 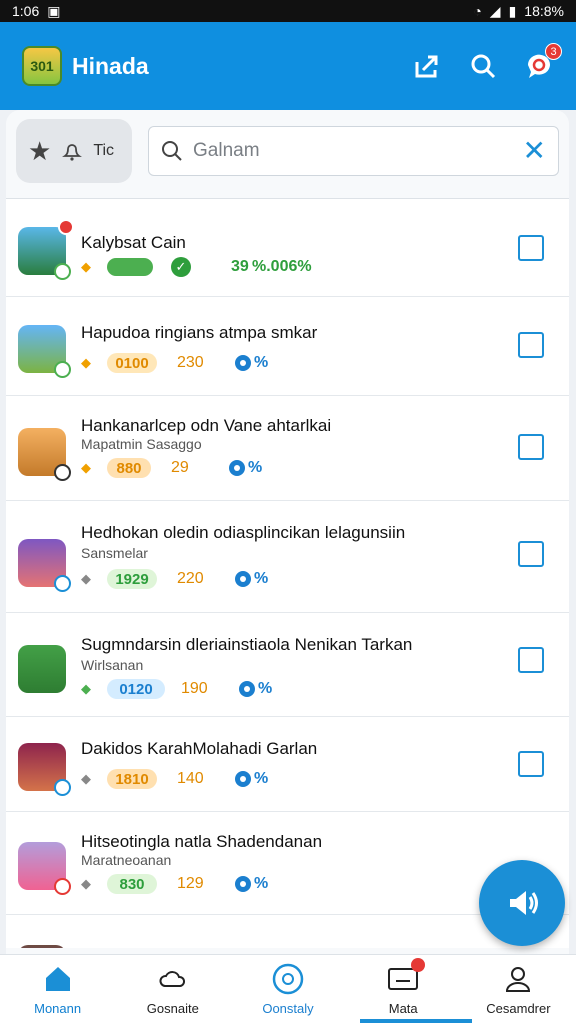 What do you see at coordinates (173, 979) in the screenshot?
I see `cloud-icon` at bounding box center [173, 979].